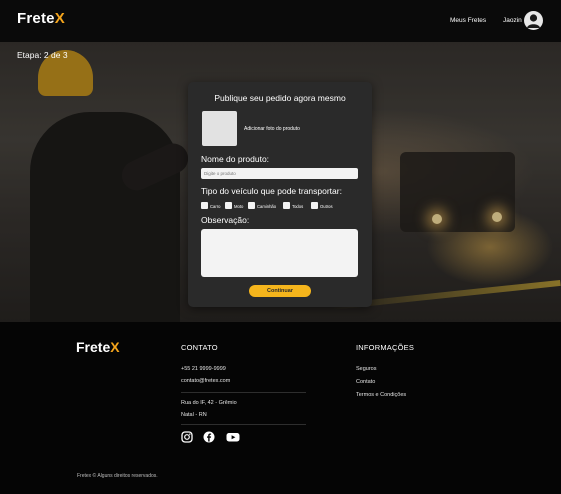 The image size is (561, 494). Describe the element at coordinates (235, 159) in the screenshot. I see `product-name-label: Nome do produto:` at that location.